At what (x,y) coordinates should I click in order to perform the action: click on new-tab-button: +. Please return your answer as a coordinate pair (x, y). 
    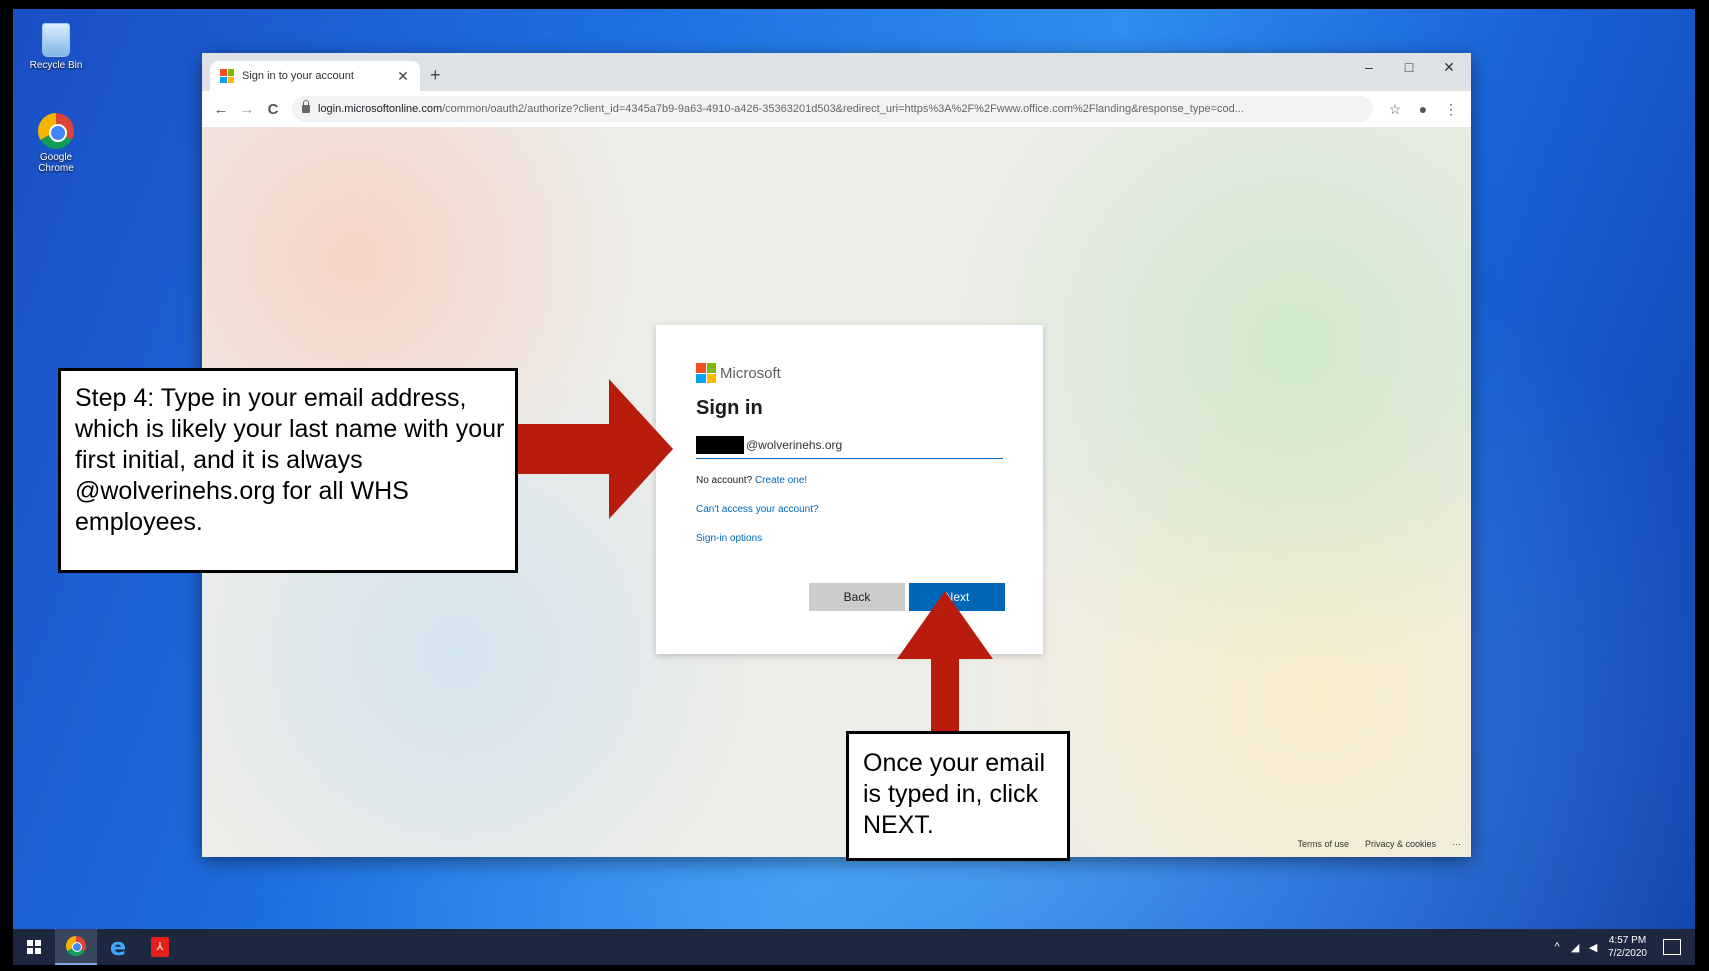
    Looking at the image, I should click on (435, 75).